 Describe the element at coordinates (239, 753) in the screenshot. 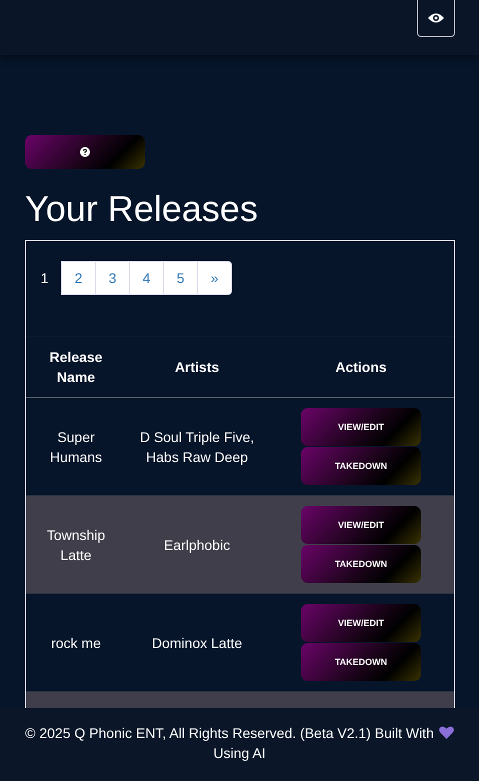

I see `copyright-text: Using AI` at that location.